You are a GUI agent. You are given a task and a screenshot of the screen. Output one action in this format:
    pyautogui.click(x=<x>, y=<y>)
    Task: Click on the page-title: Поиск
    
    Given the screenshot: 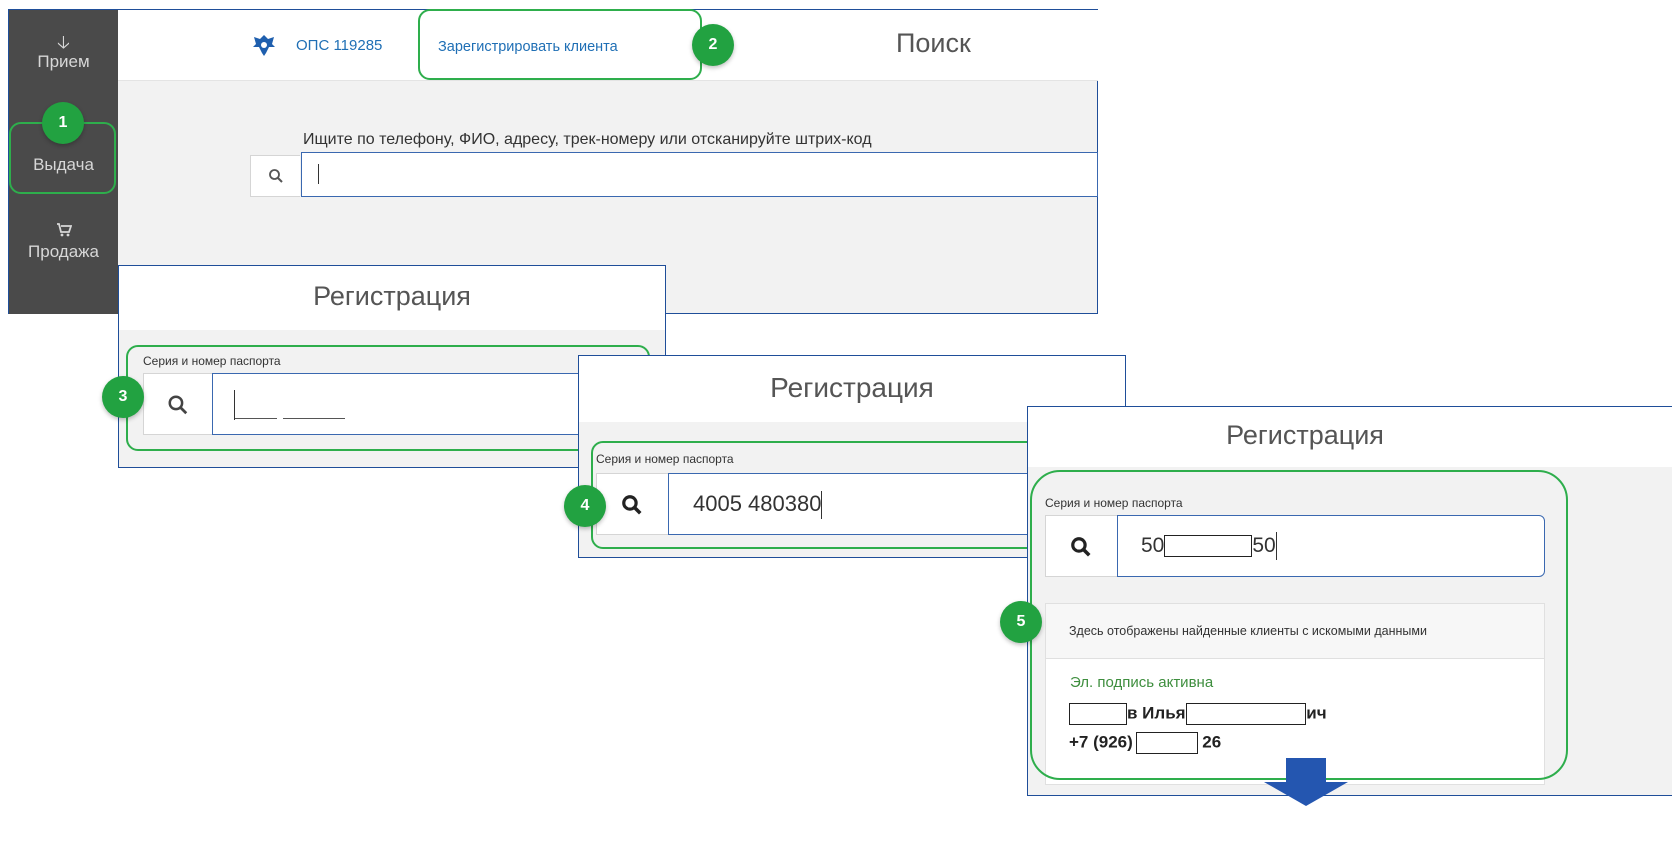 What is the action you would take?
    pyautogui.click(x=933, y=43)
    